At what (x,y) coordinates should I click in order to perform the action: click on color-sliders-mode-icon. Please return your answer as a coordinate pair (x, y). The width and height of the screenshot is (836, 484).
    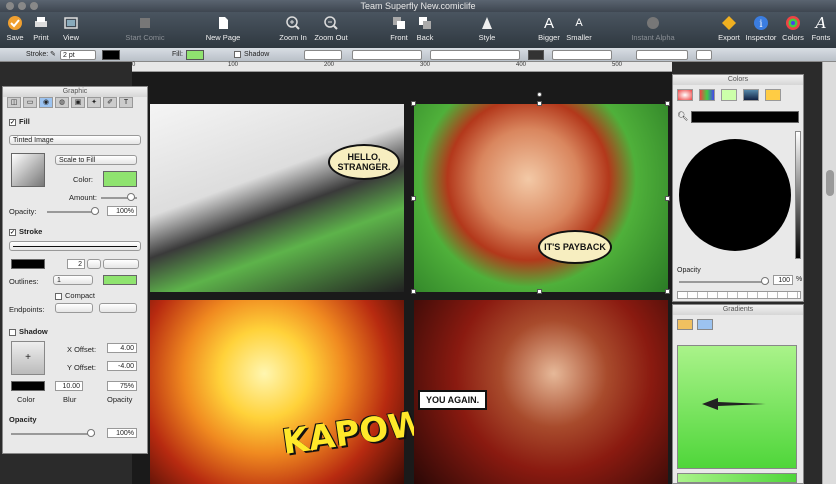
    Looking at the image, I should click on (707, 95).